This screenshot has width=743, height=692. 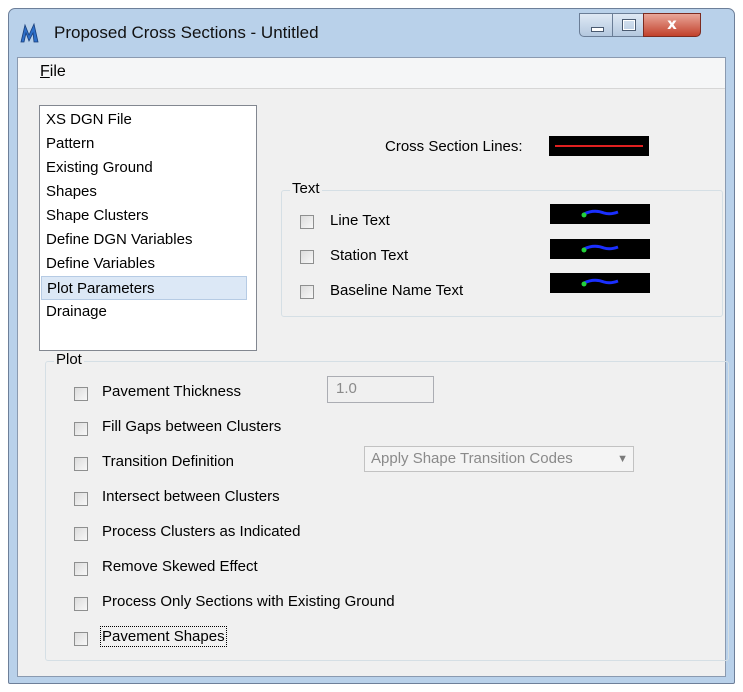 I want to click on list-item-pattern: Pattern, so click(x=146, y=144).